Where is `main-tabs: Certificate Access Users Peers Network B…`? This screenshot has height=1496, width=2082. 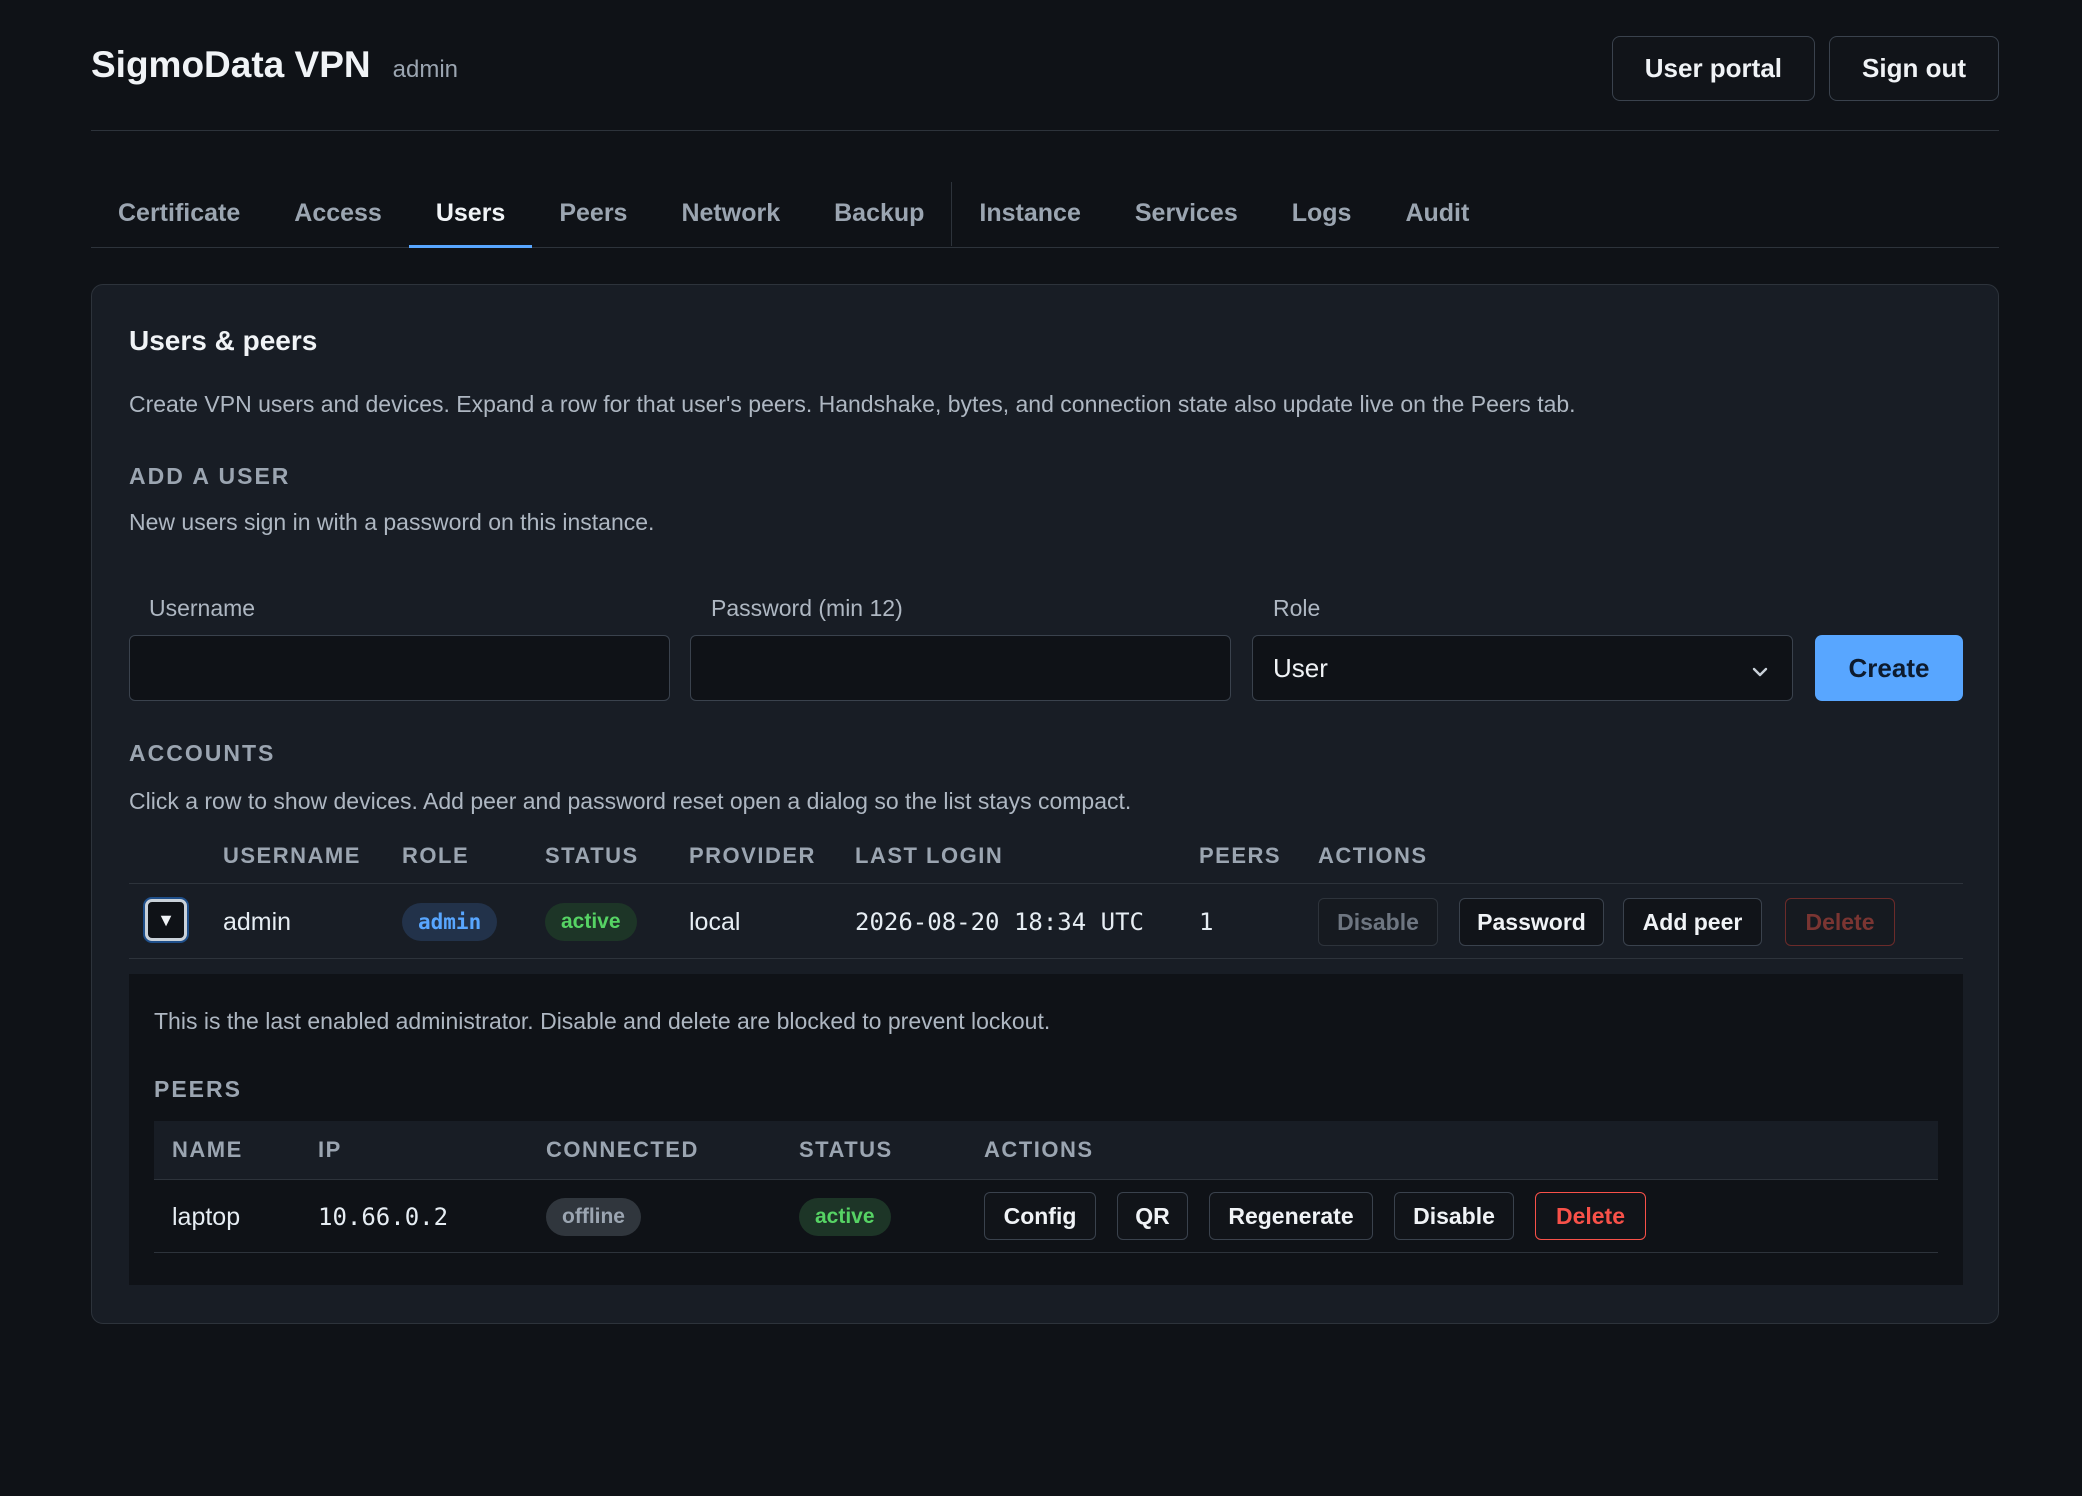
main-tabs: Certificate Access Users Peers Network B… is located at coordinates (1045, 214).